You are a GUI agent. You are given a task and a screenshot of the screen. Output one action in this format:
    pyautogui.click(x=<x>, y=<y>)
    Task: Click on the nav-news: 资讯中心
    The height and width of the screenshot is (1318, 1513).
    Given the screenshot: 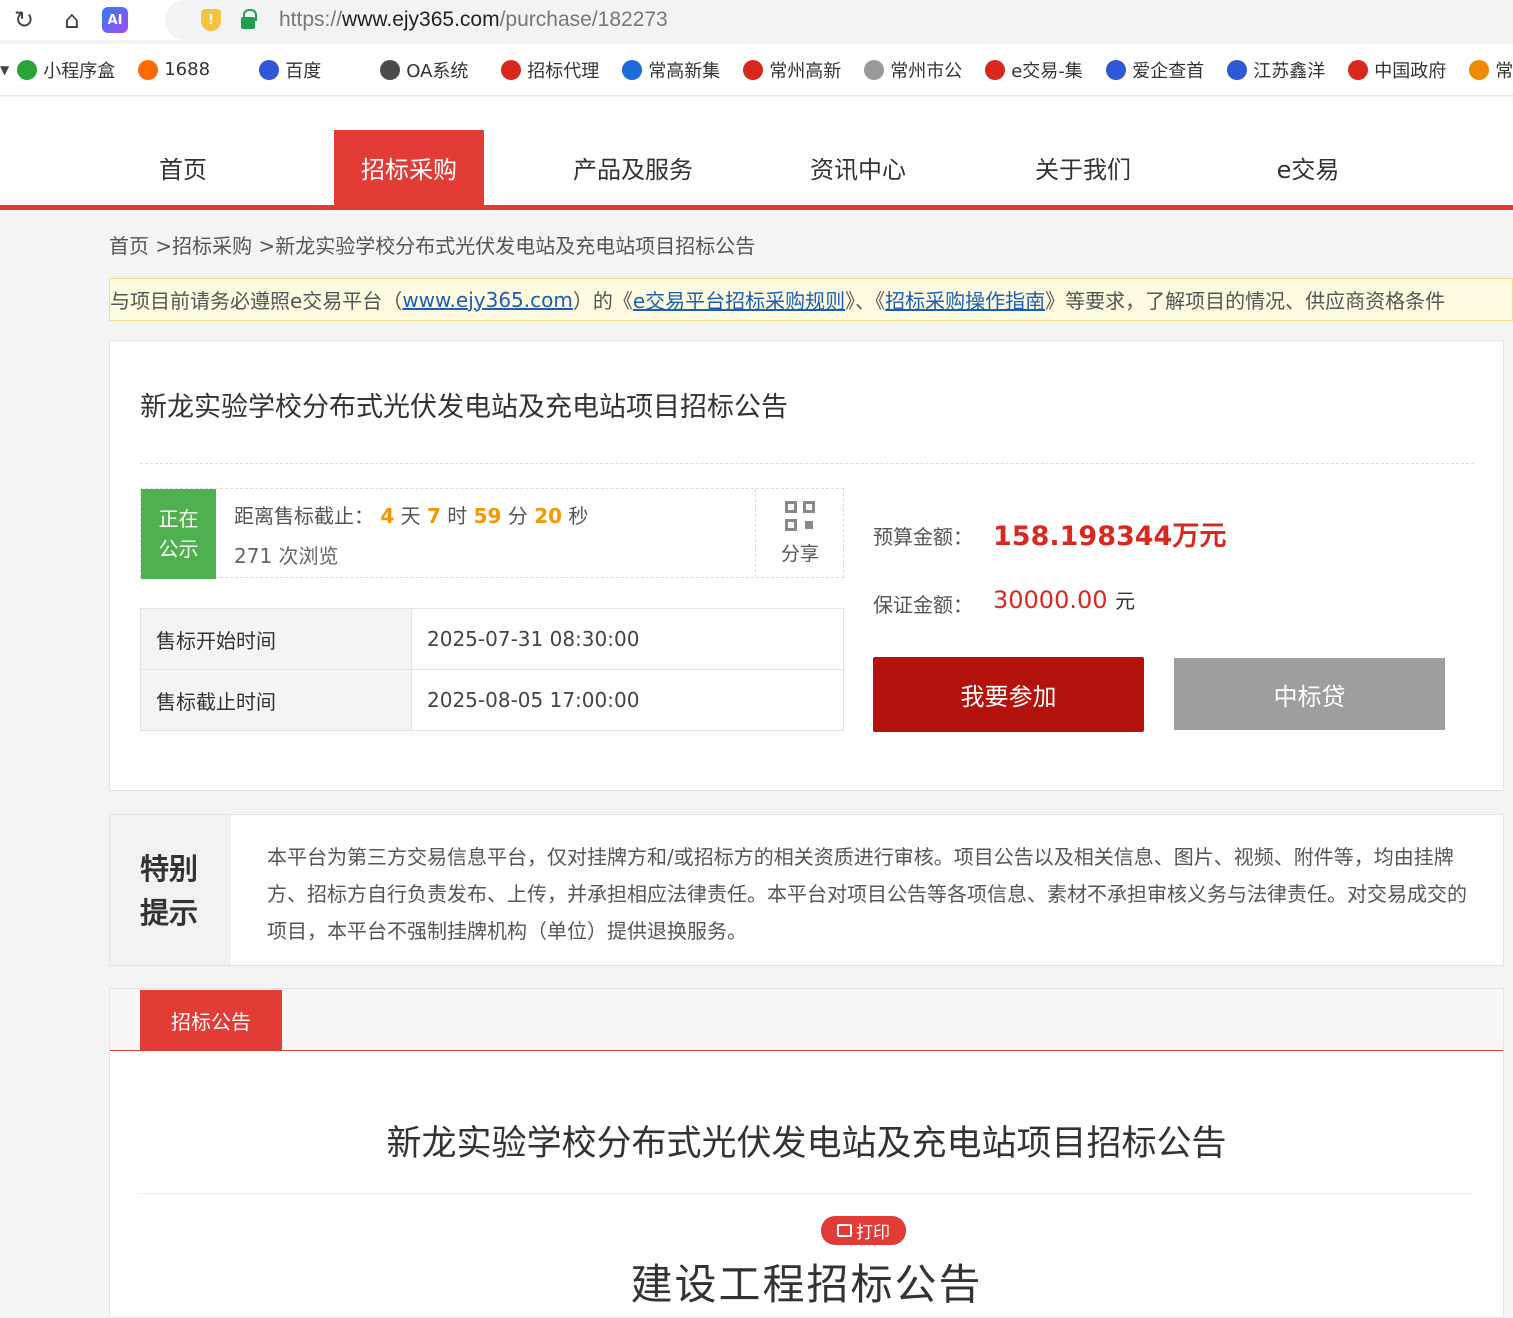 What is the action you would take?
    pyautogui.click(x=858, y=167)
    